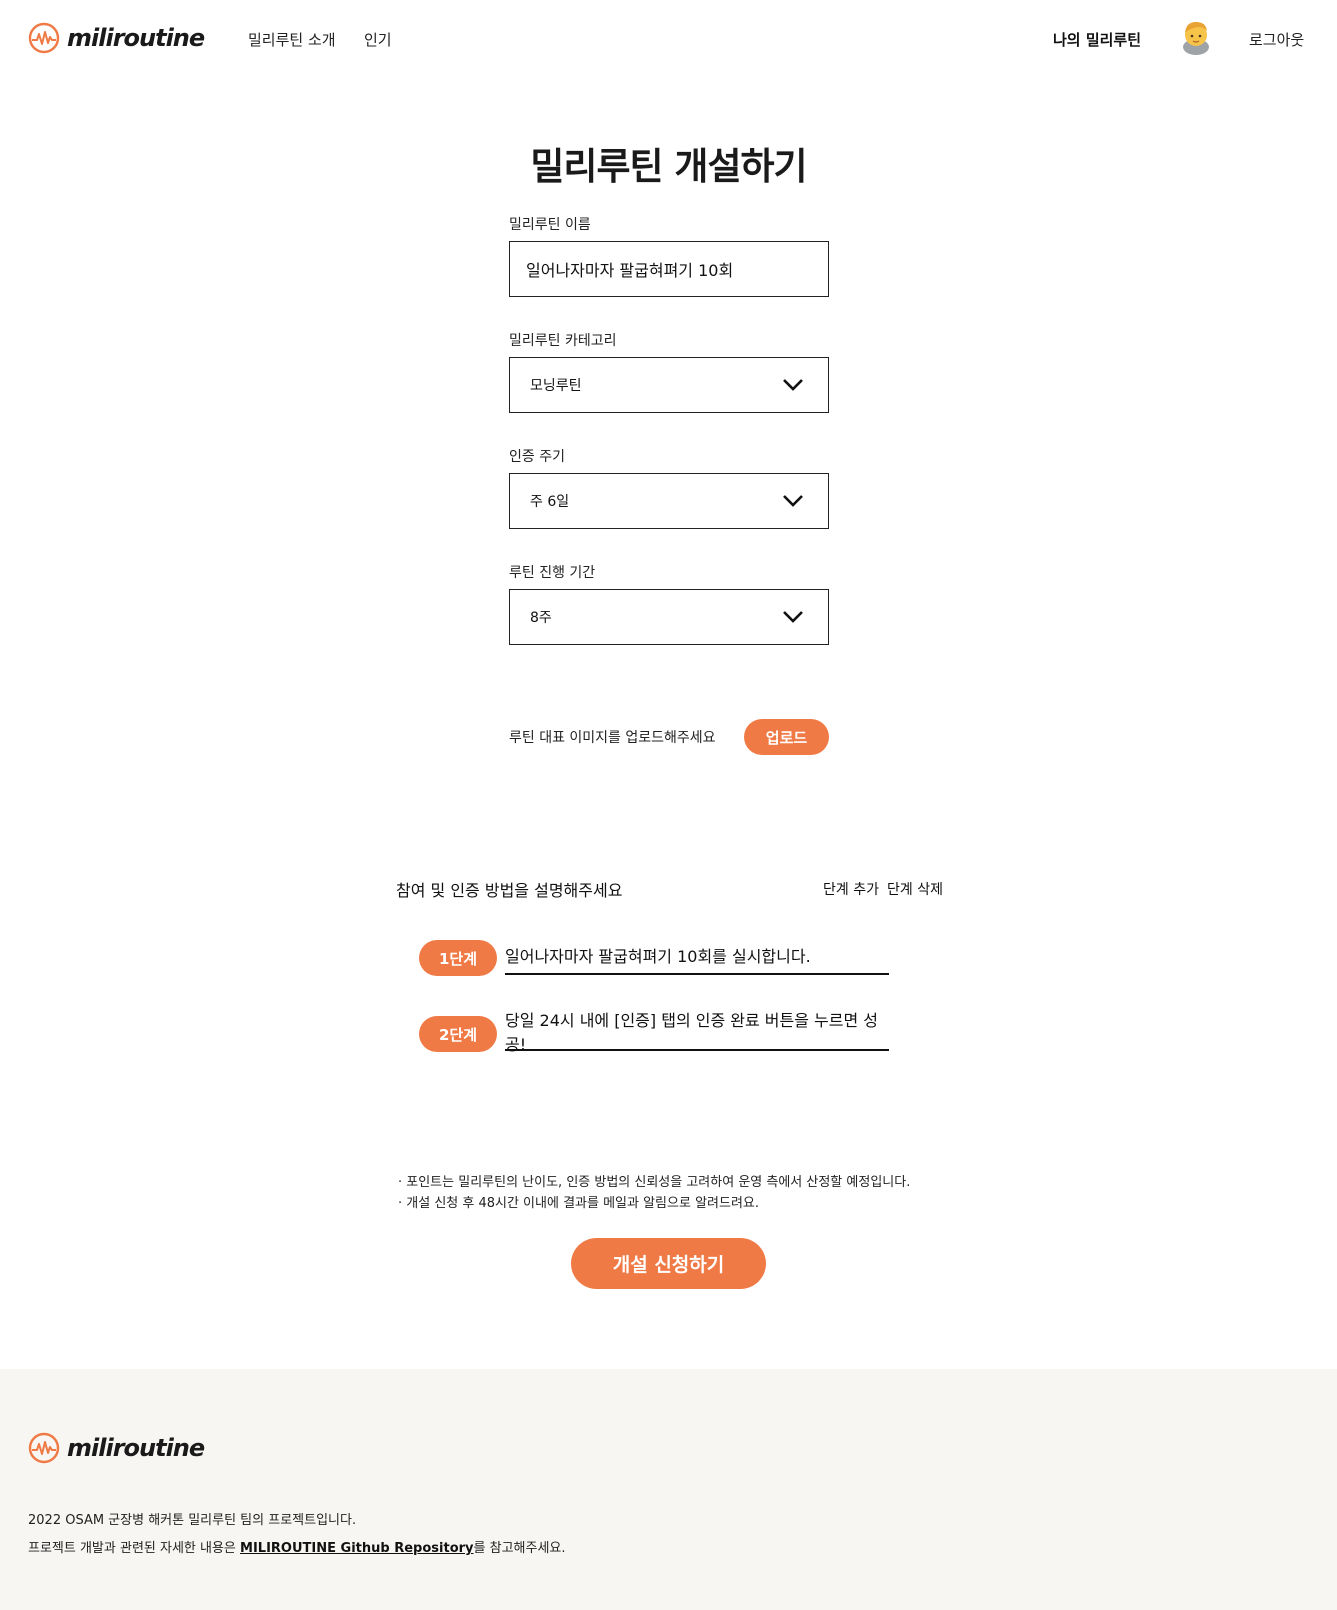 The height and width of the screenshot is (1610, 1337). I want to click on period-select: 8주, so click(669, 617).